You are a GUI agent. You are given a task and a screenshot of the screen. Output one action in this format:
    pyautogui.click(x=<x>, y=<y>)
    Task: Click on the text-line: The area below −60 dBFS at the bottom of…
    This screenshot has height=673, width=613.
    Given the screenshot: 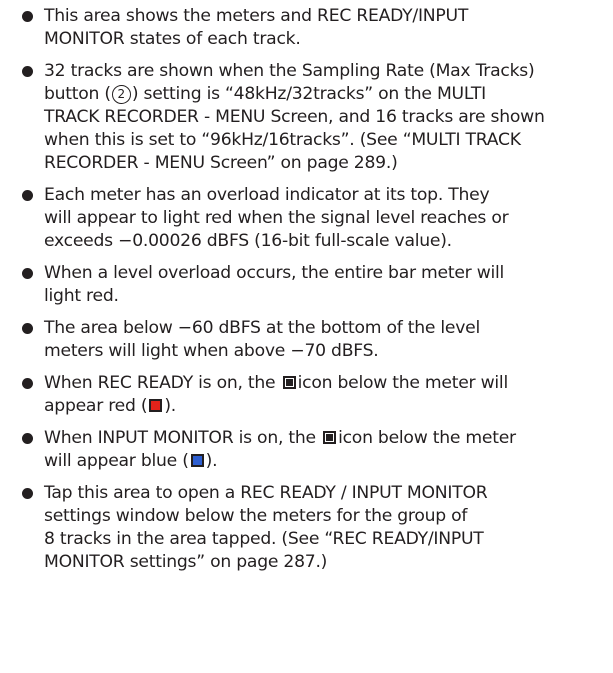 What is the action you would take?
    pyautogui.click(x=262, y=328)
    